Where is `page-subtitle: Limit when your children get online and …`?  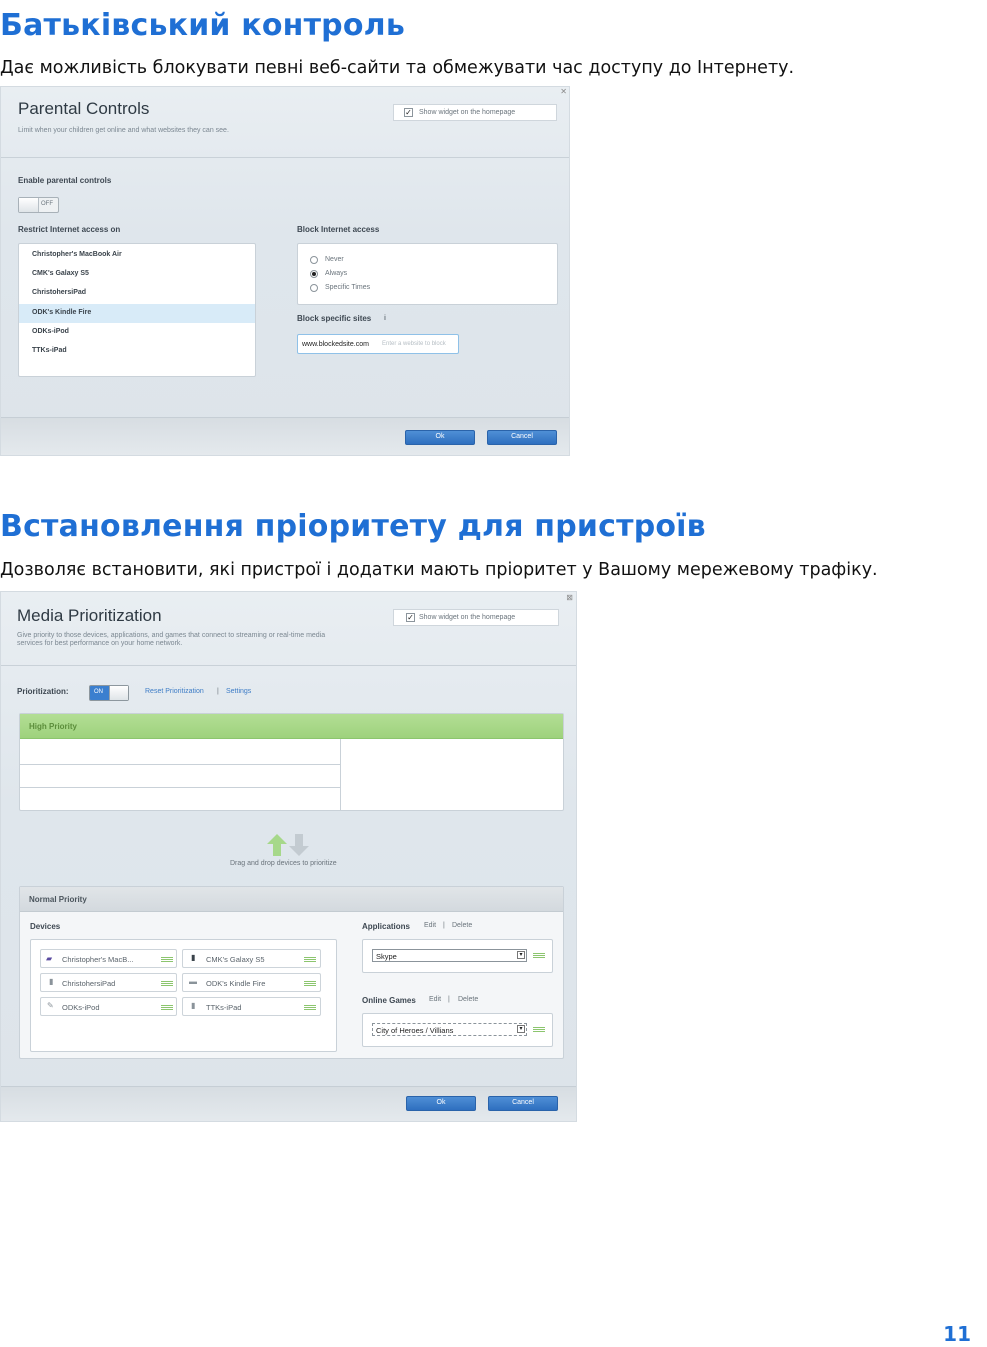 page-subtitle: Limit when your children get online and … is located at coordinates (123, 130).